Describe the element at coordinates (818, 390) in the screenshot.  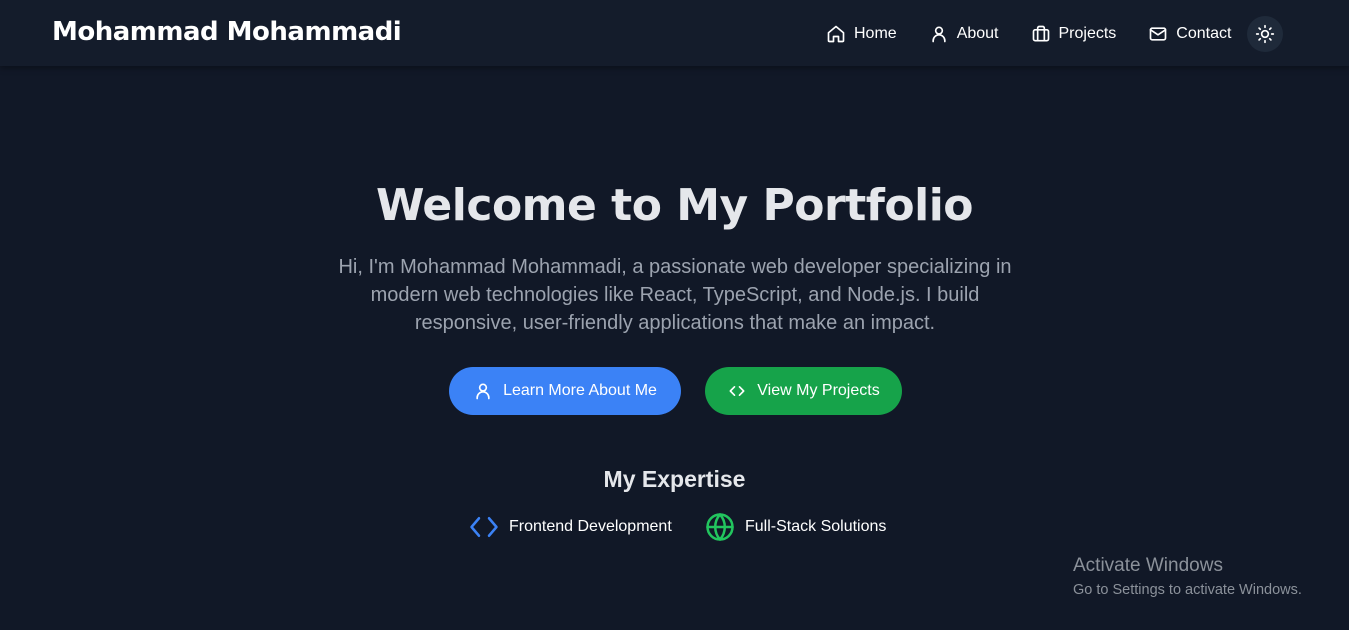
I see `view-projects-label: View My Projects` at that location.